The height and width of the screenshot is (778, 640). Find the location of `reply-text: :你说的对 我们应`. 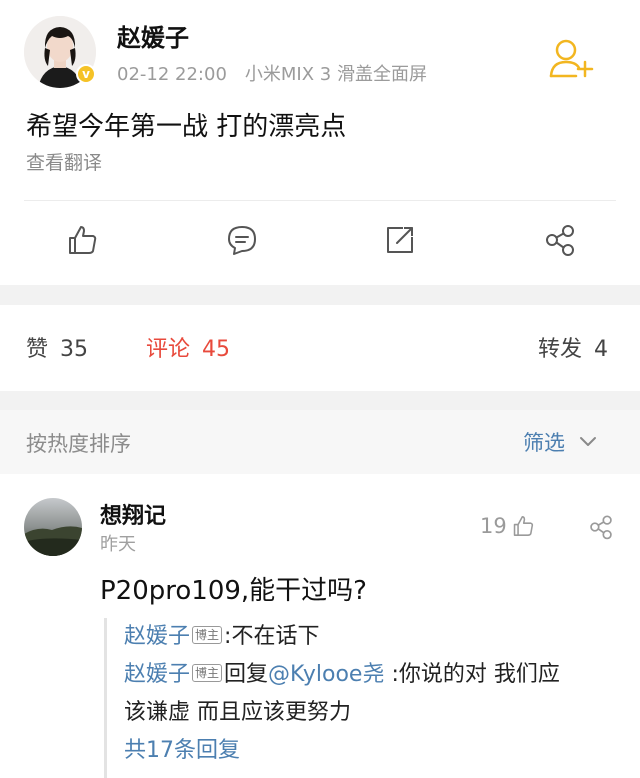

reply-text: :你说的对 我们应 is located at coordinates (472, 674).